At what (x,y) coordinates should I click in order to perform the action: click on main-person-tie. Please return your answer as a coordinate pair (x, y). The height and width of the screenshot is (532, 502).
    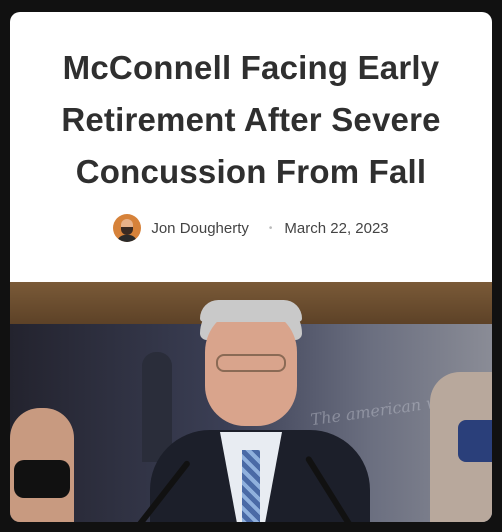
    Looking at the image, I should click on (251, 486).